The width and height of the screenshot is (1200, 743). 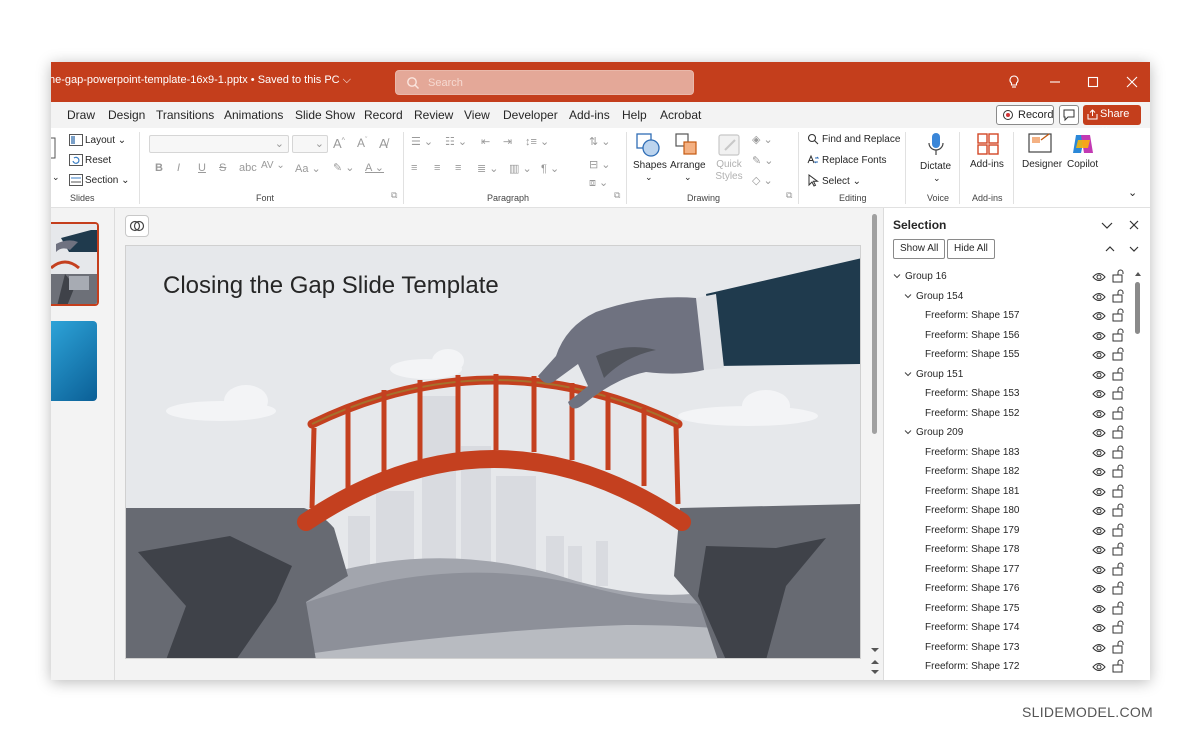 What do you see at coordinates (331, 286) in the screenshot?
I see `slide-title: Closing the Gap Slide Template` at bounding box center [331, 286].